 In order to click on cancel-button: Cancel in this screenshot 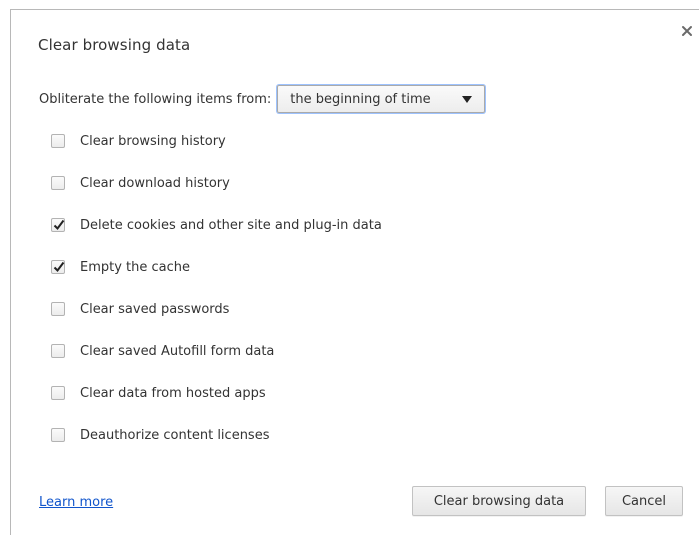, I will do `click(644, 501)`.